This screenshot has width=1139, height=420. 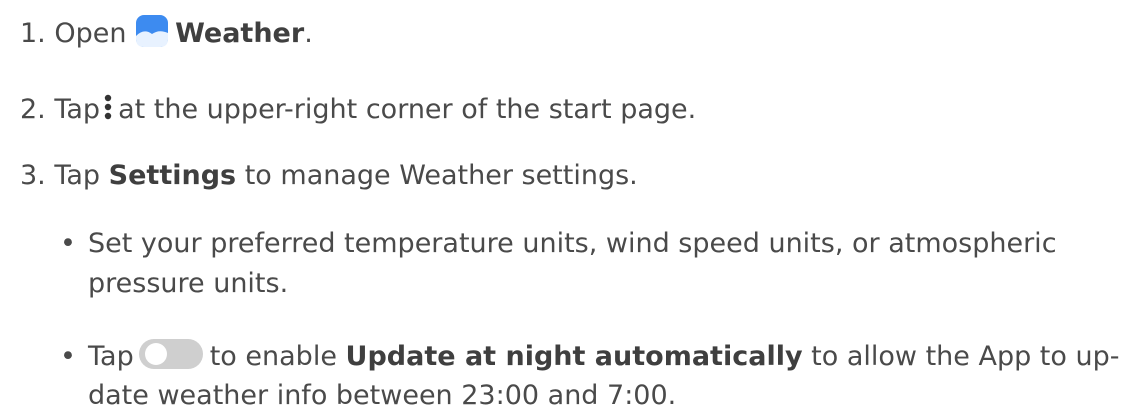 I want to click on settings-label: Settings, so click(x=172, y=175).